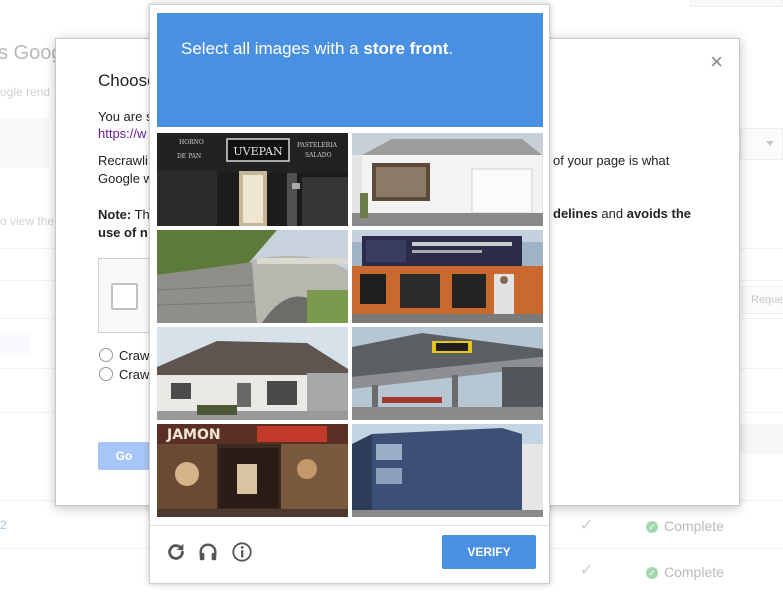 The width and height of the screenshot is (783, 601). I want to click on recaptcha-checkbox, so click(124, 296).